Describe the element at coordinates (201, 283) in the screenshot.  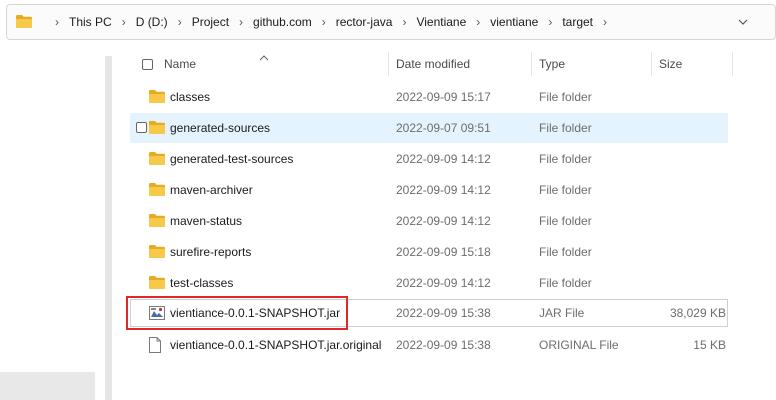
I see `file-name: test-classes` at that location.